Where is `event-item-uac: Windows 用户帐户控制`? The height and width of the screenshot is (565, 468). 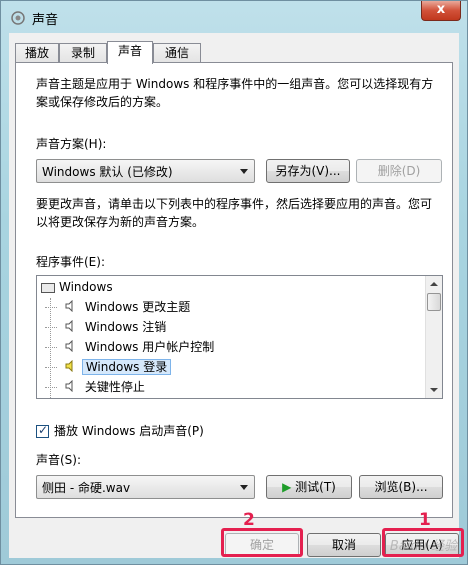 event-item-uac: Windows 用户帐户控制 is located at coordinates (131, 347).